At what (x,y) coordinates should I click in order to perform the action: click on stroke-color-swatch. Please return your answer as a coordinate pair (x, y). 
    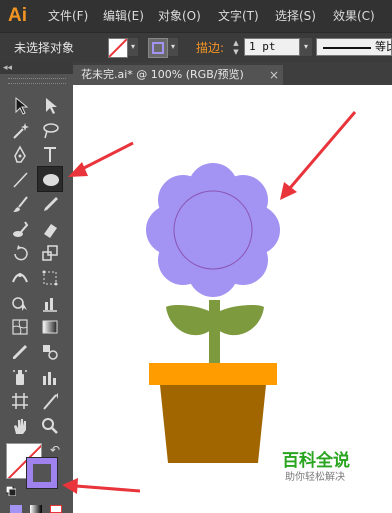
    Looking at the image, I should click on (158, 48).